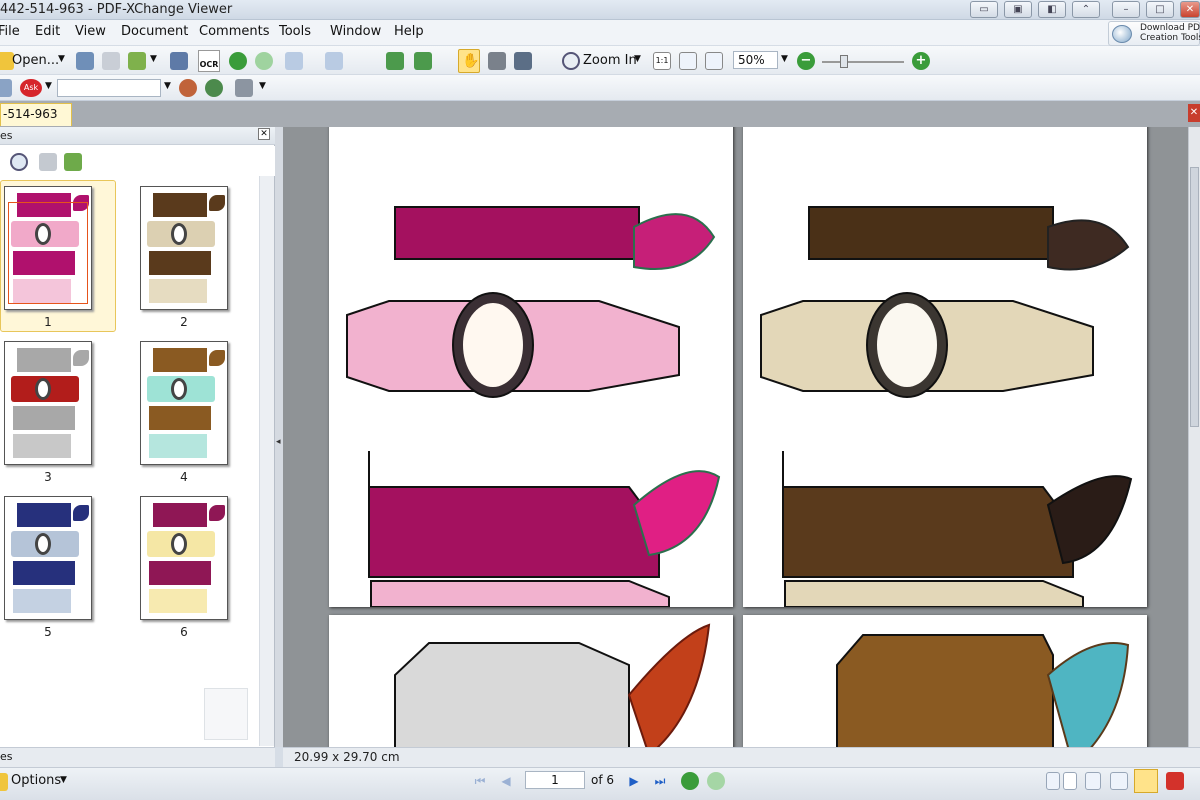 The width and height of the screenshot is (1200, 800). I want to click on select-text-icon, so click(523, 61).